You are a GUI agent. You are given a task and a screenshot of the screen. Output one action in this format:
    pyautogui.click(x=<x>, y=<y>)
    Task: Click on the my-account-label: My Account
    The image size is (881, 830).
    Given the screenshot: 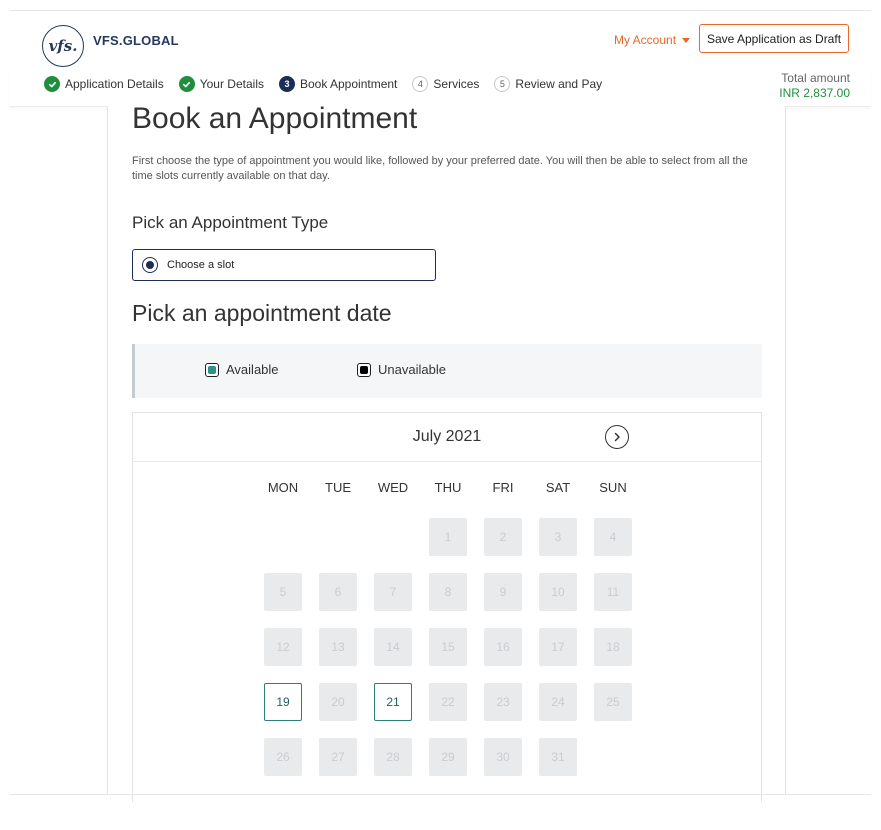 What is the action you would take?
    pyautogui.click(x=645, y=40)
    